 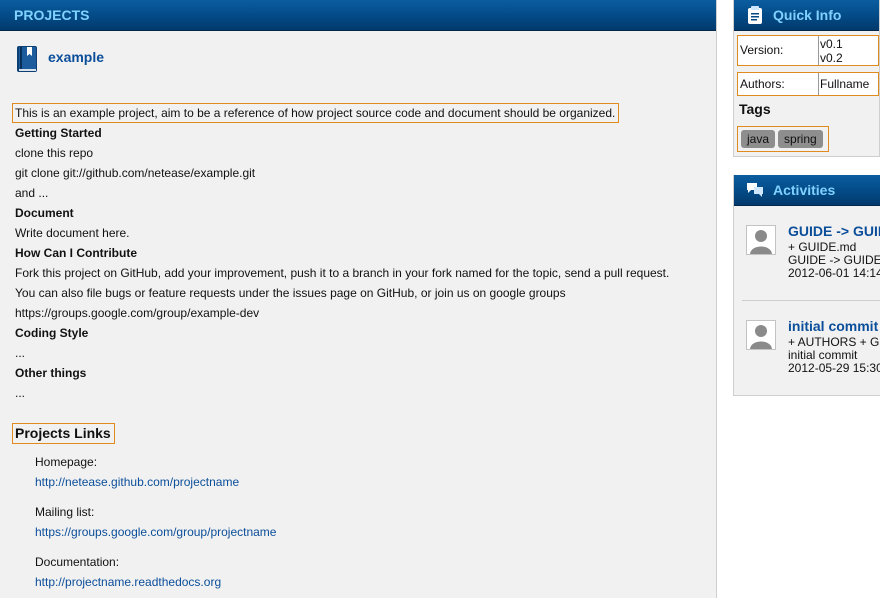 I want to click on projects-header-title: PROJECTS, so click(x=52, y=15).